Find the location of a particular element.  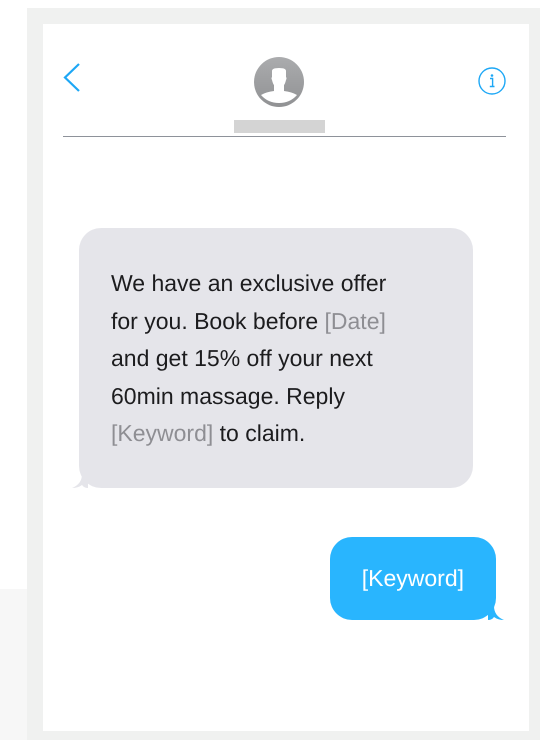

back-icon is located at coordinates (71, 77).